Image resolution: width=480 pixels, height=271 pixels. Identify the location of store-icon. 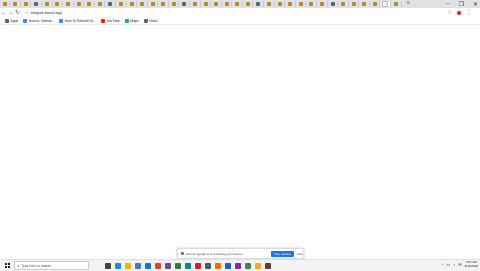
(138, 265).